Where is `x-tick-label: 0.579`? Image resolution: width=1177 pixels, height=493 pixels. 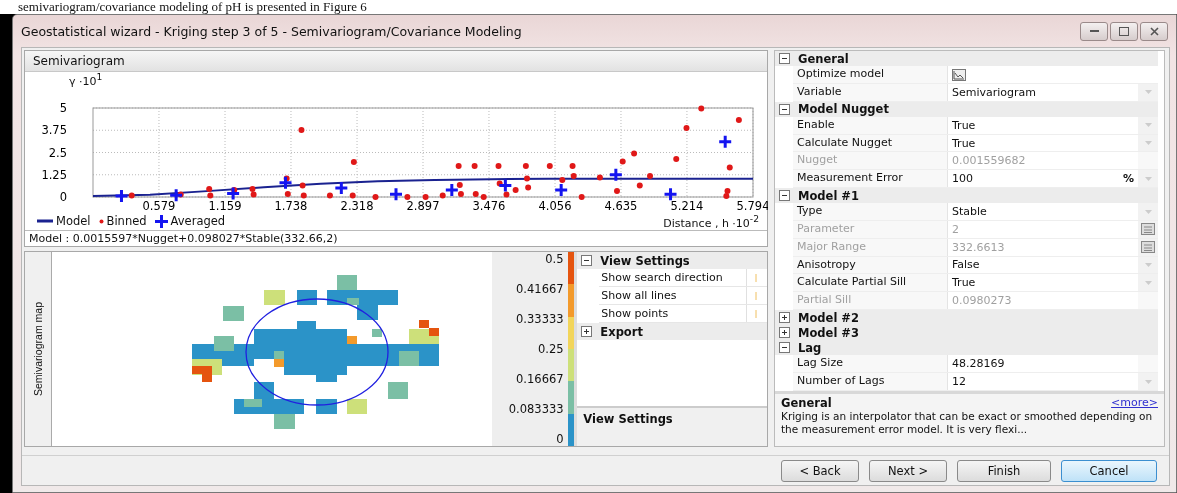
x-tick-label: 0.579 is located at coordinates (159, 205).